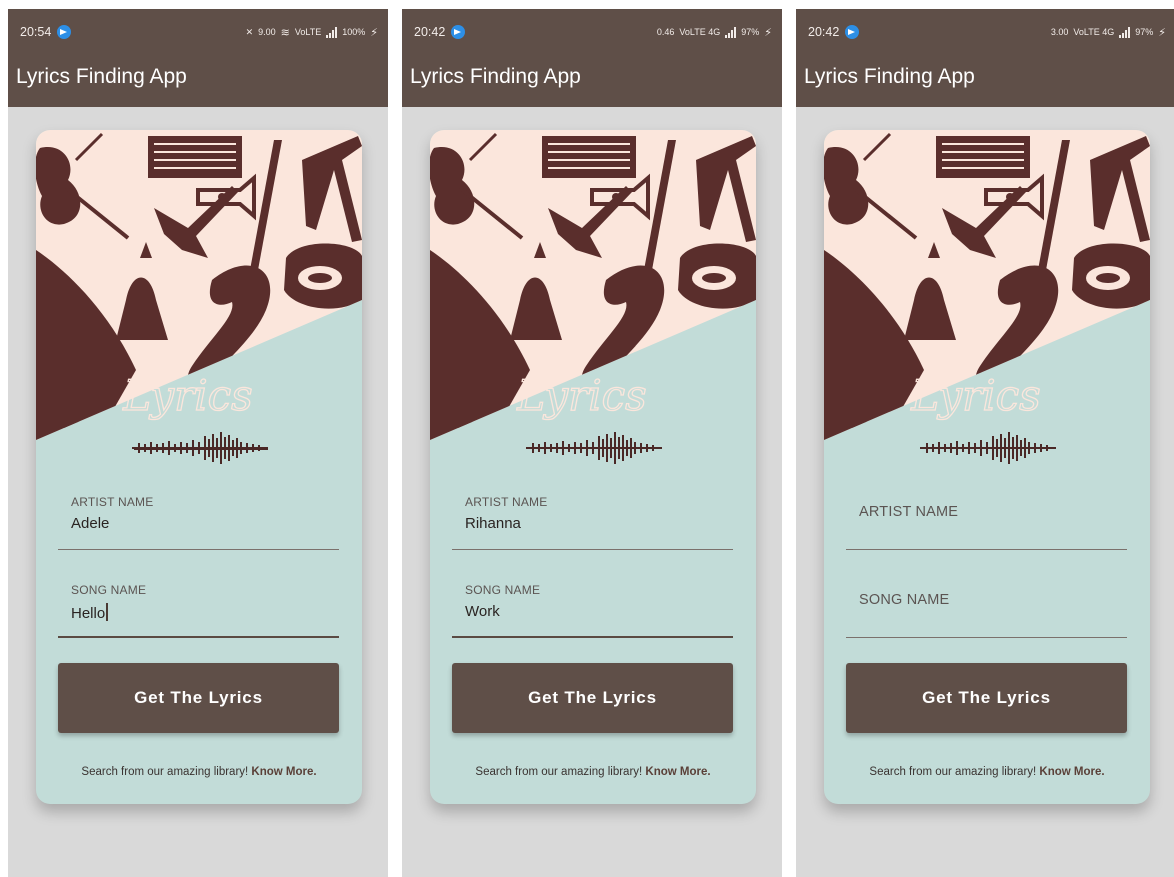  I want to click on artist-name-value: Rihanna, so click(493, 523).